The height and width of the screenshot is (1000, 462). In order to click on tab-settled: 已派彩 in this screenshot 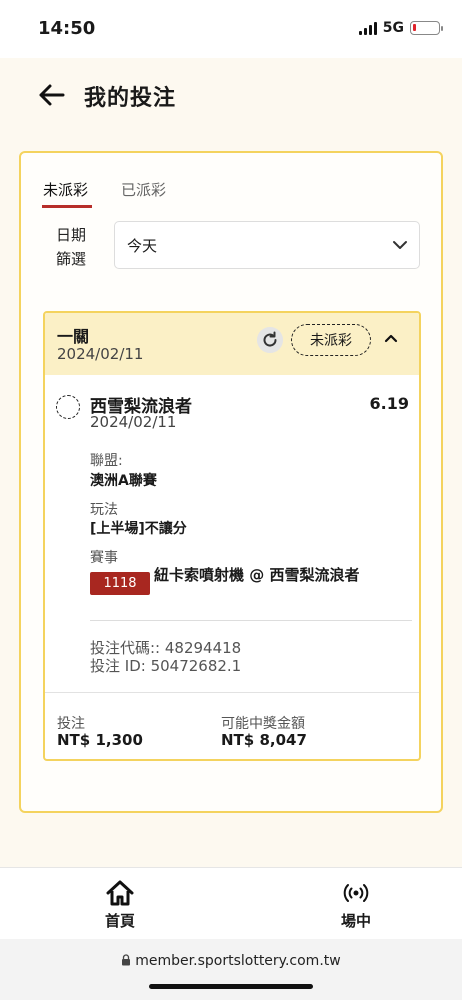, I will do `click(143, 189)`.